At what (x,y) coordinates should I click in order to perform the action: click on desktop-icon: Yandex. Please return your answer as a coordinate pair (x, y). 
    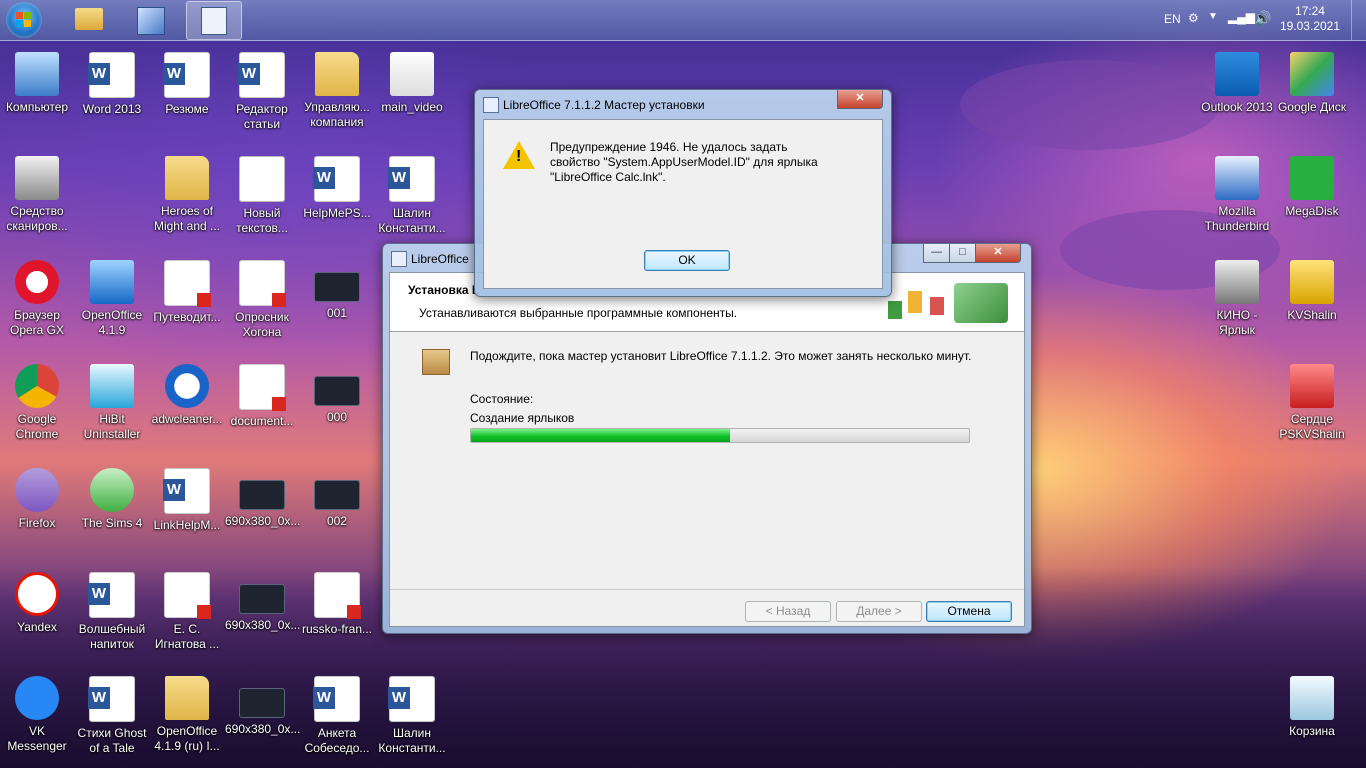
    Looking at the image, I should click on (37, 603).